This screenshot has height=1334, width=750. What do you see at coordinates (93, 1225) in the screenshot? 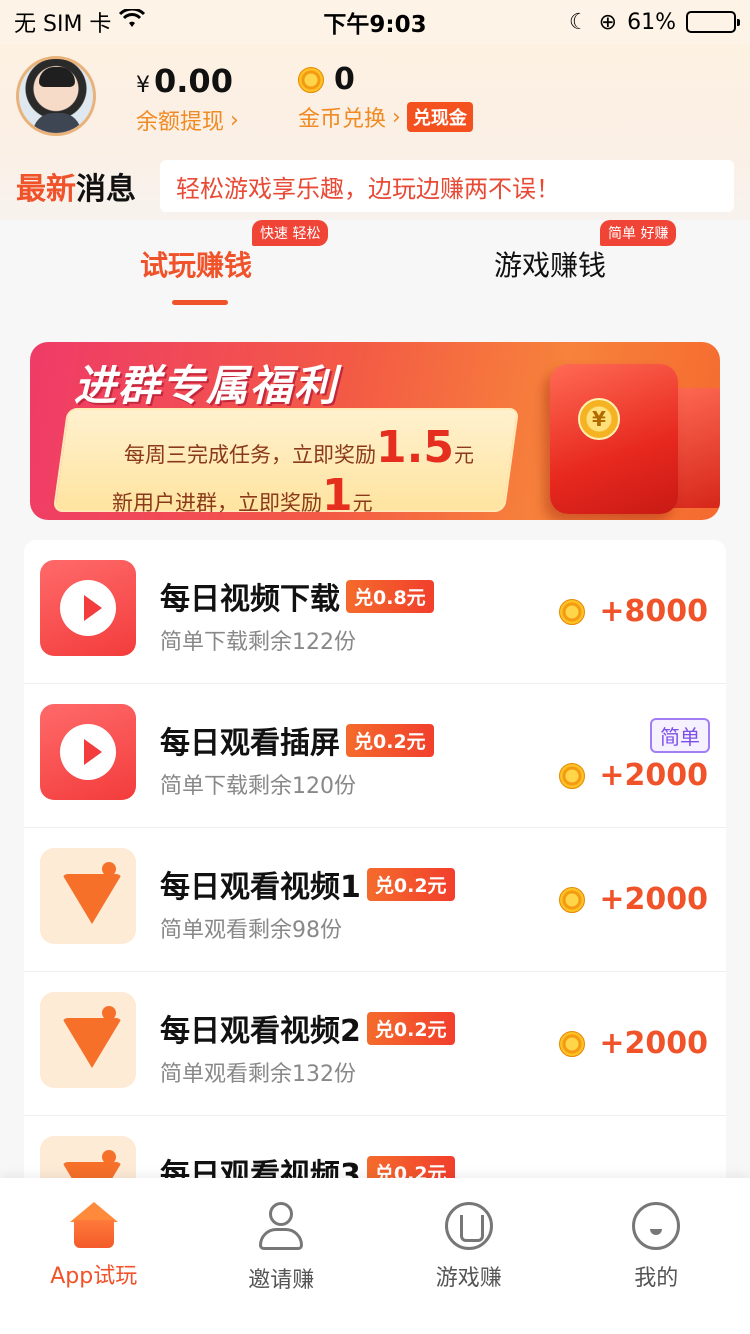
I see `home-icon` at bounding box center [93, 1225].